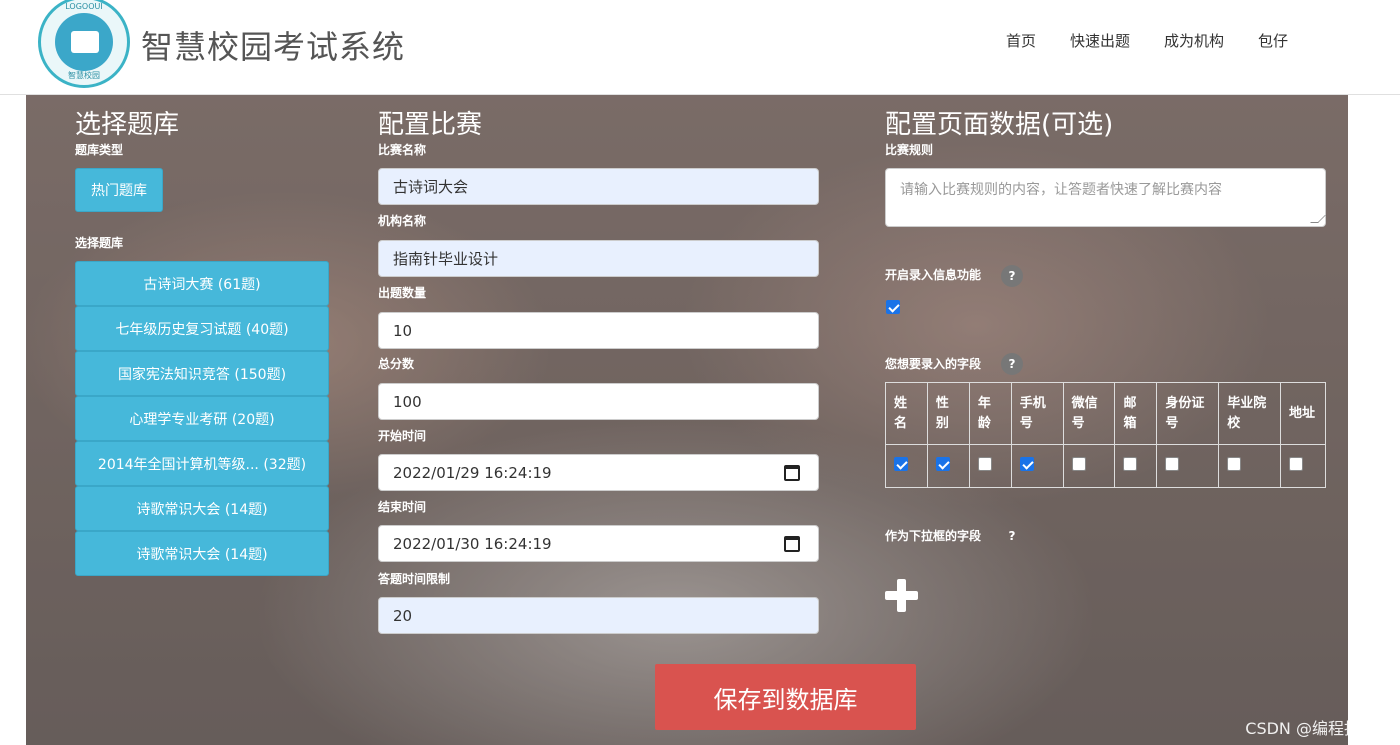 This screenshot has height=745, width=1400. I want to click on org-name-input: 指南针毕业设计, so click(598, 258).